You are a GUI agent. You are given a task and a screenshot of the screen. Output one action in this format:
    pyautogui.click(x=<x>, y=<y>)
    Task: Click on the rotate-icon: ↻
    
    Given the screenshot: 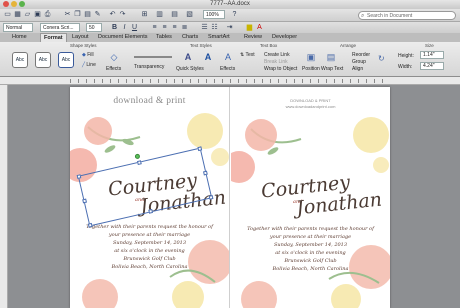 What is the action you would take?
    pyautogui.click(x=381, y=58)
    